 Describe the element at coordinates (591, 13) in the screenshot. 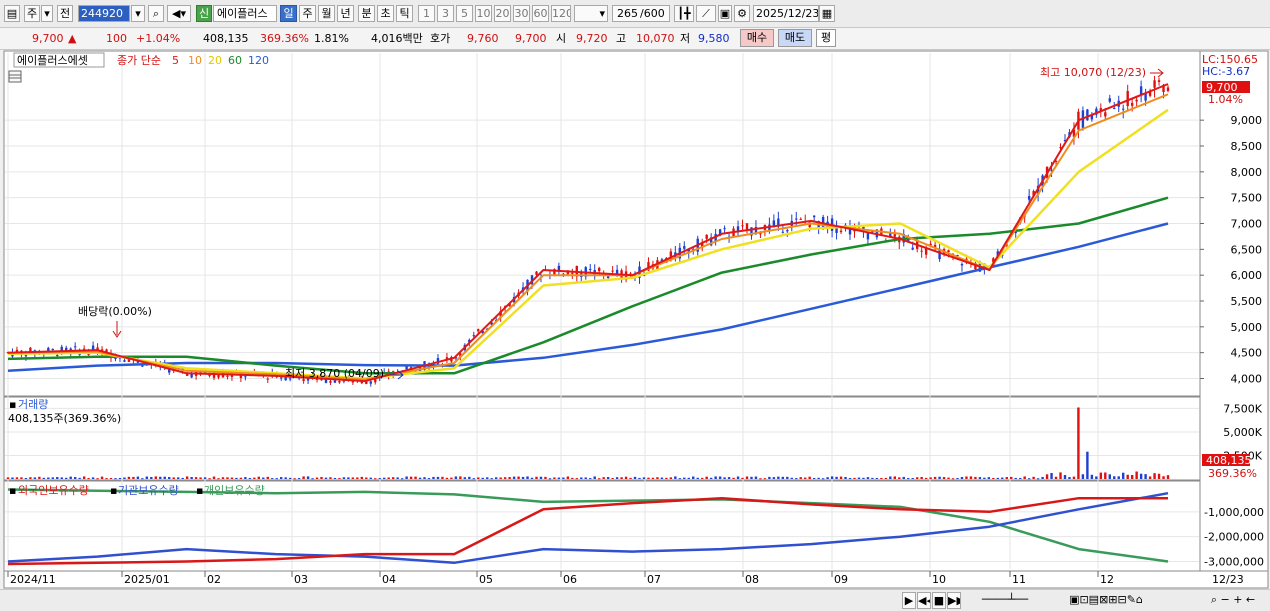

I see `custom-interval-select: ▾` at that location.